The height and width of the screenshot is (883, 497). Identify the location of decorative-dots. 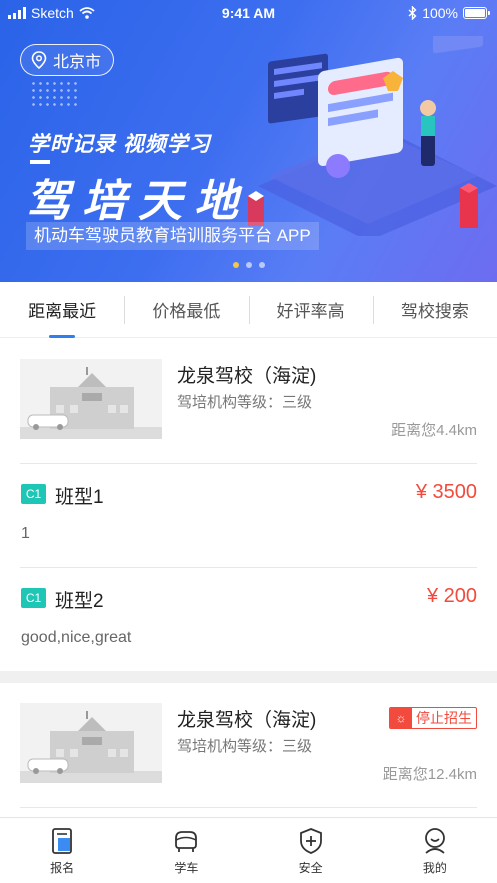
(54, 94).